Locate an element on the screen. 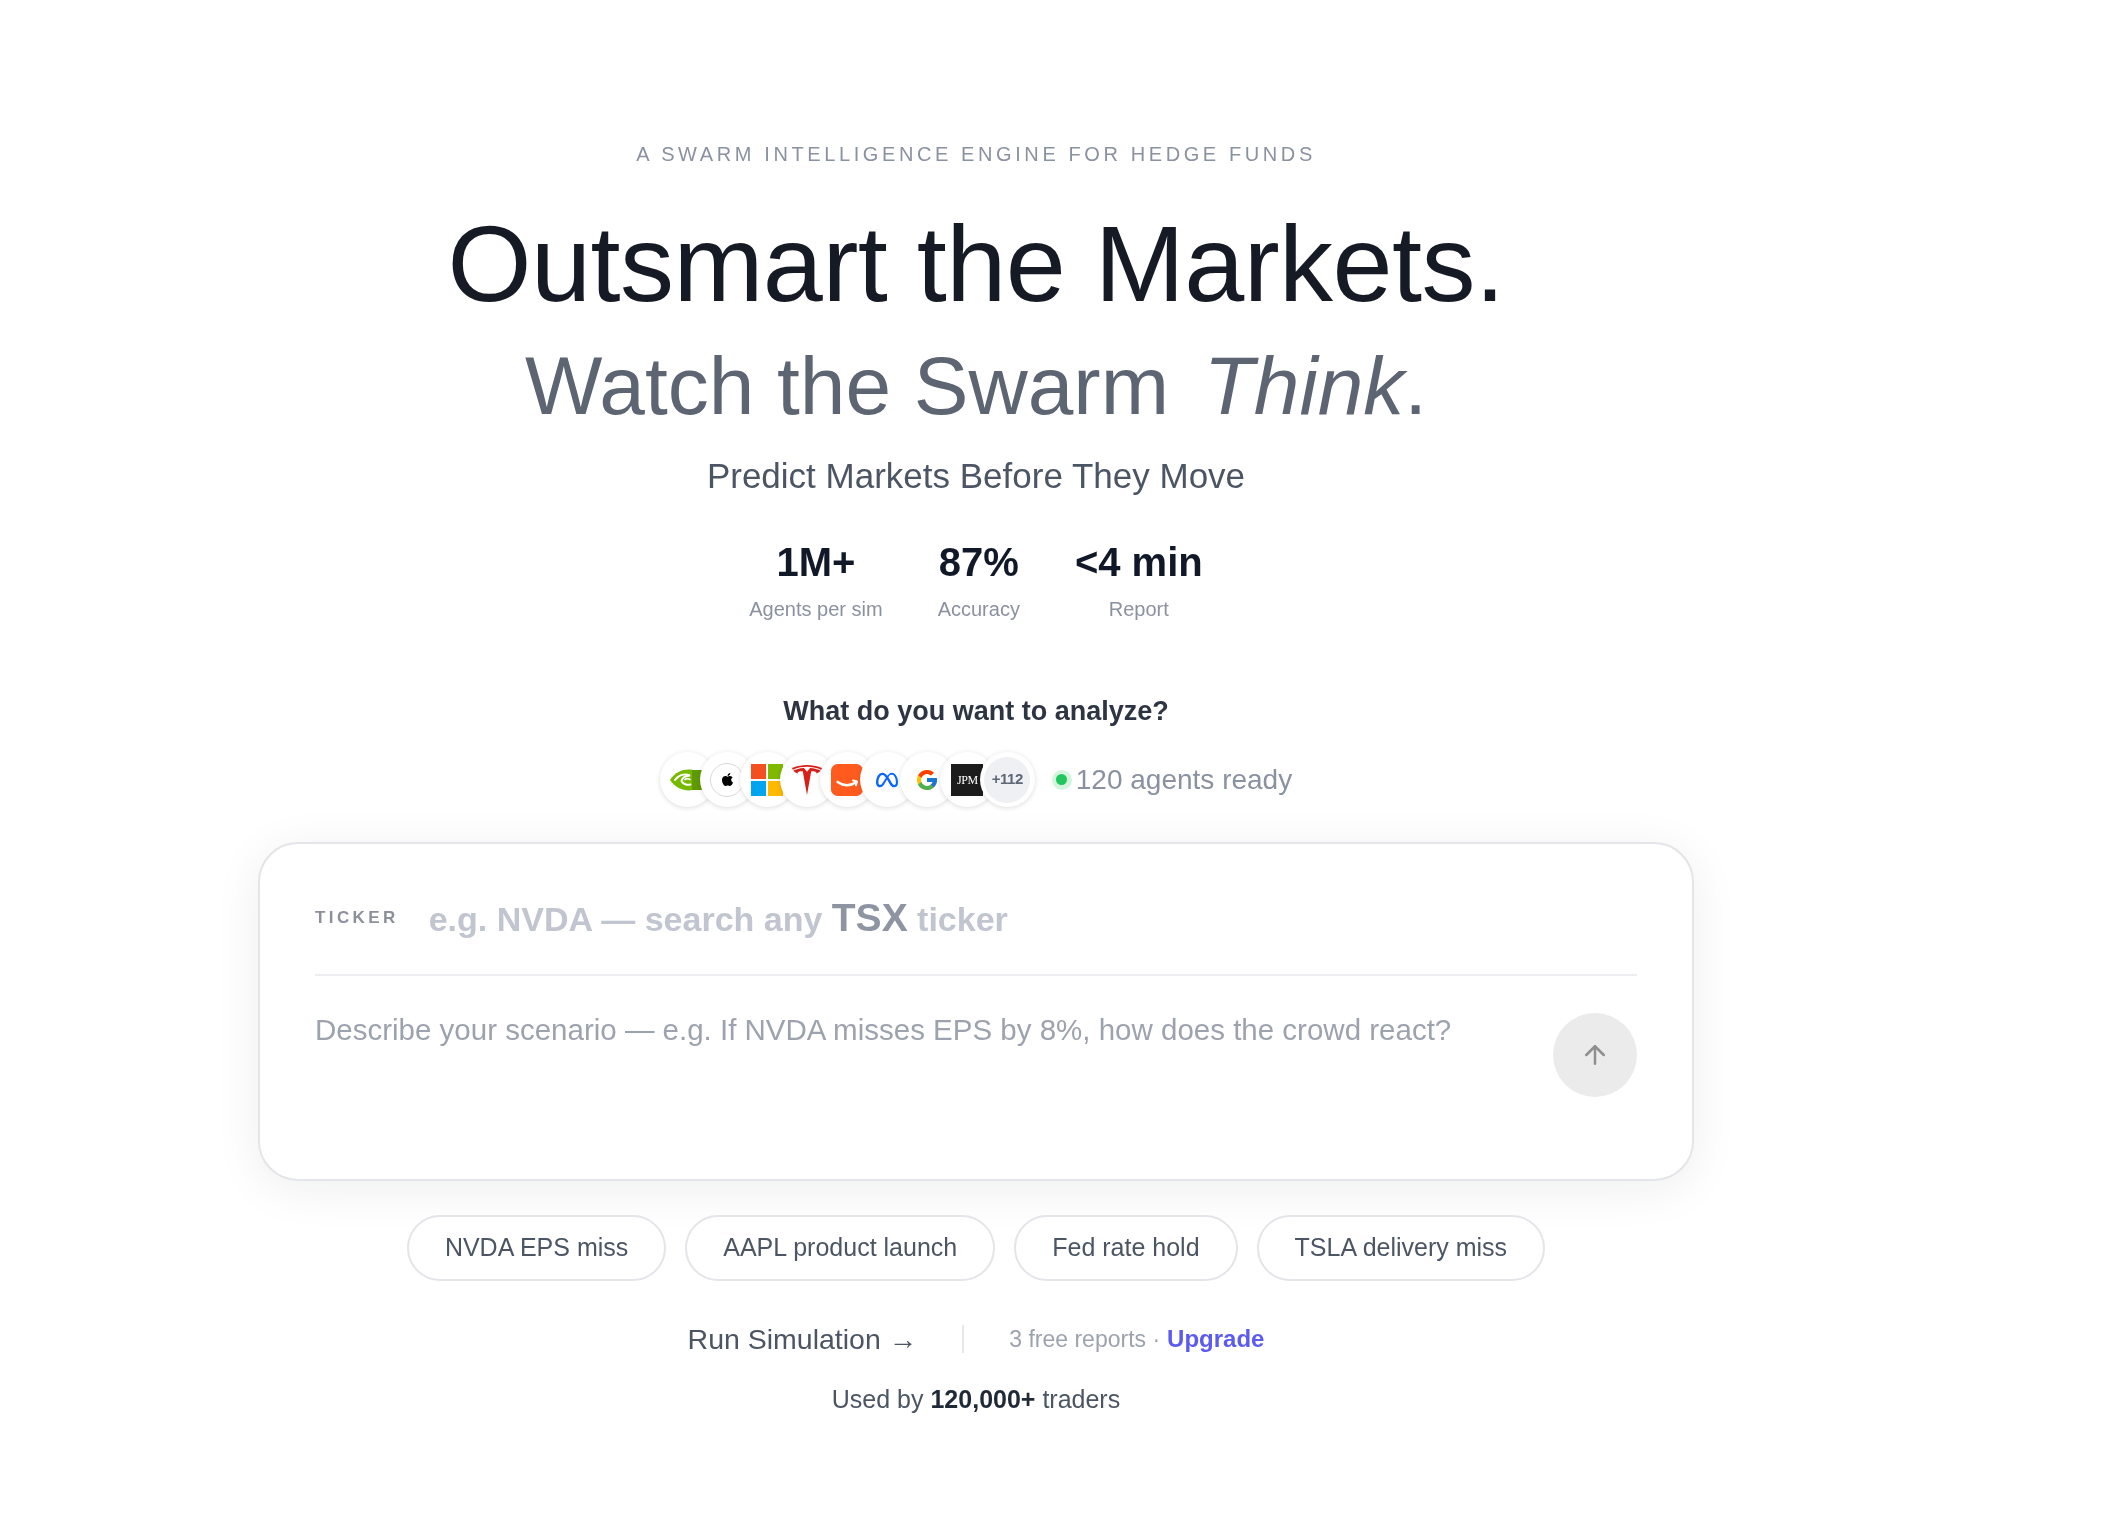 This screenshot has height=1538, width=2118. stat-value: 1M+ is located at coordinates (816, 562).